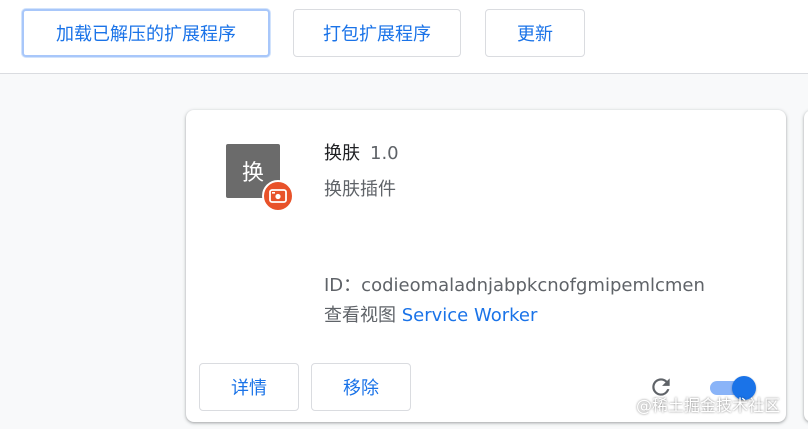  What do you see at coordinates (514, 285) in the screenshot?
I see `extension-id: ID：codieomaladnjabpkcnofgmipemlcmen` at bounding box center [514, 285].